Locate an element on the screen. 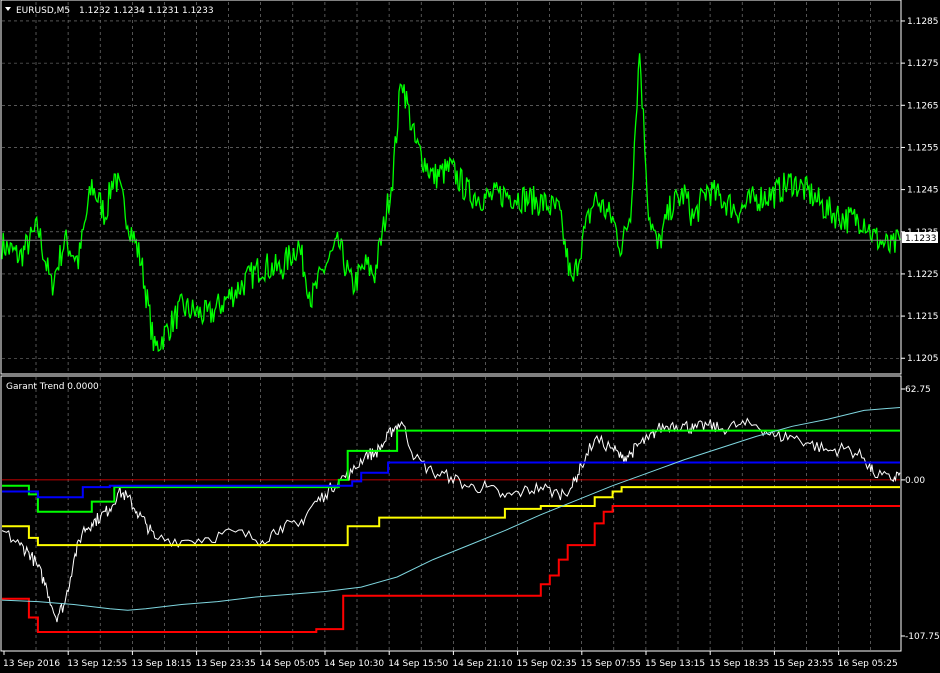 The height and width of the screenshot is (673, 940). time-tick-label: 15 Sep 07:55 is located at coordinates (611, 664).